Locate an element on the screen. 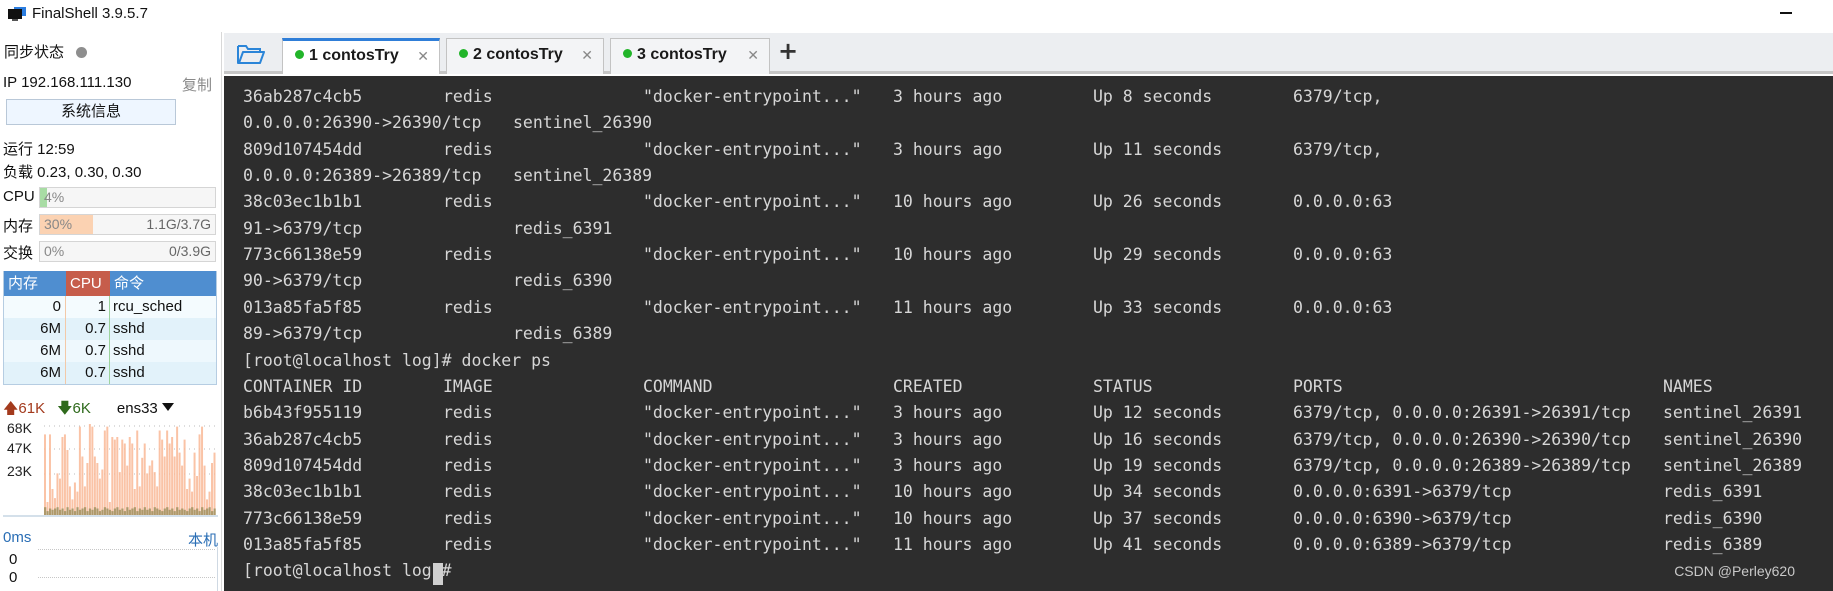 The image size is (1833, 591). cell-ports: 6379/tcp, is located at coordinates (1338, 149).